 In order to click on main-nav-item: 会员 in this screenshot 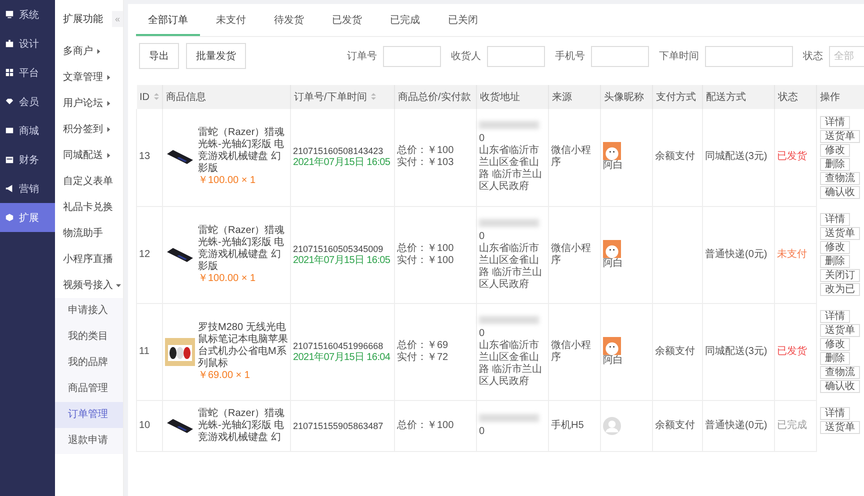, I will do `click(27, 101)`.